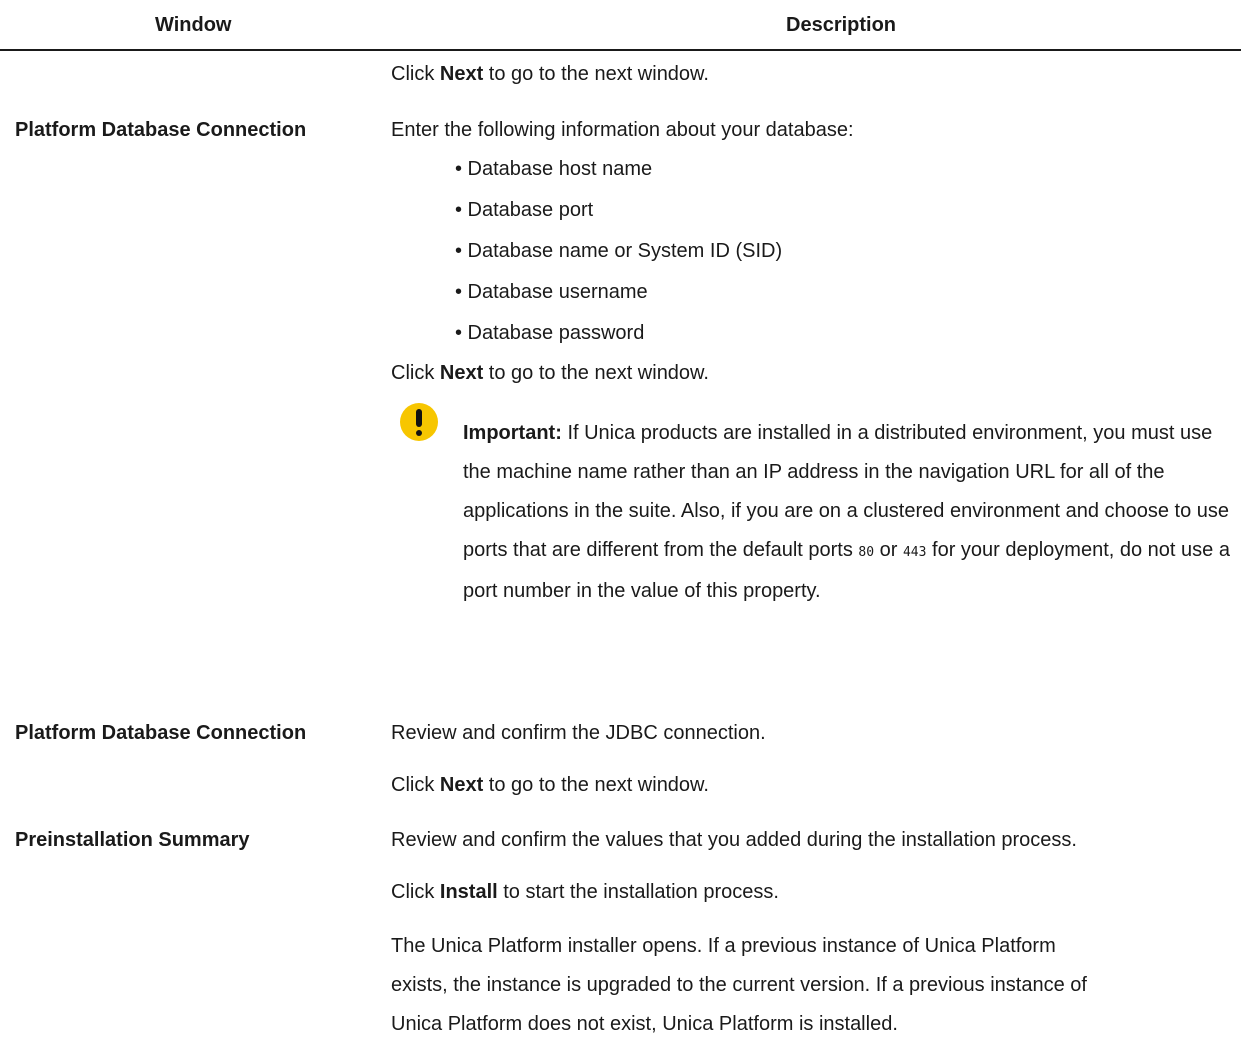  I want to click on port-code: 443, so click(914, 552).